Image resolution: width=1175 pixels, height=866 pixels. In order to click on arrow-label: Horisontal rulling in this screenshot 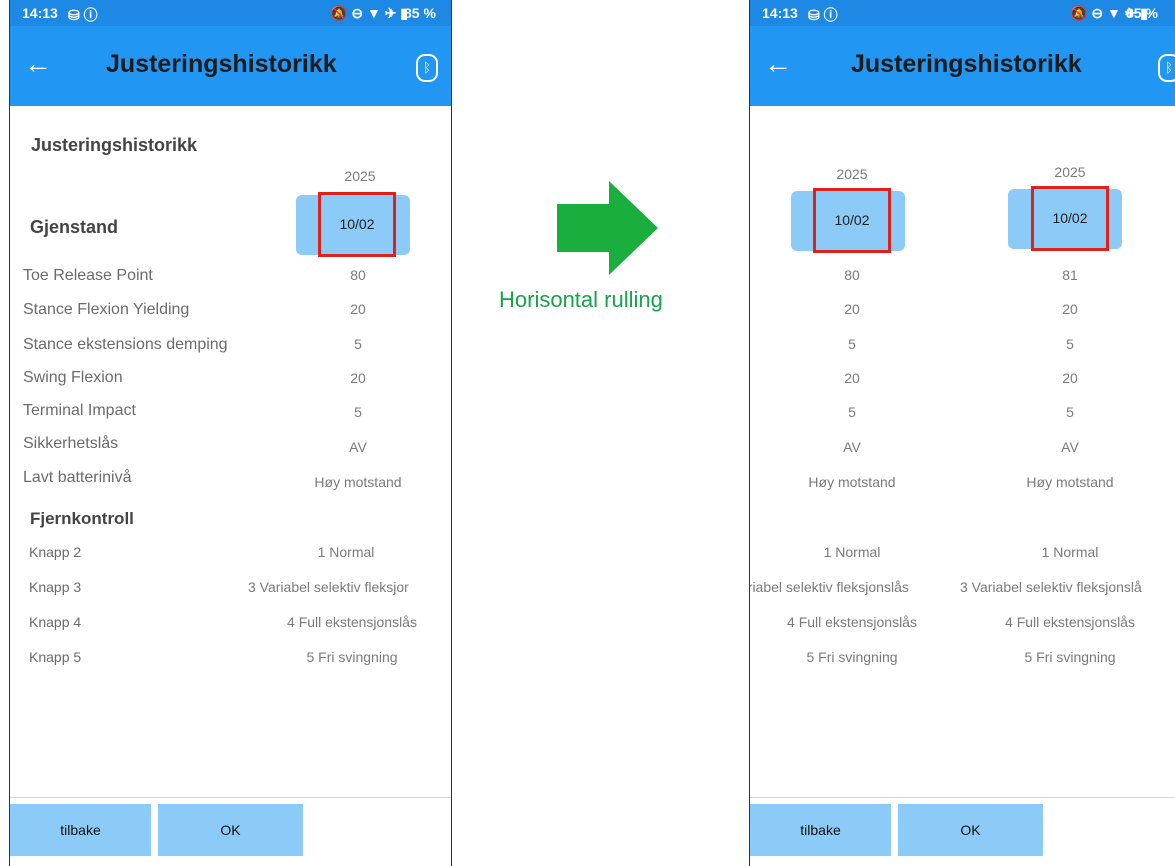, I will do `click(581, 299)`.